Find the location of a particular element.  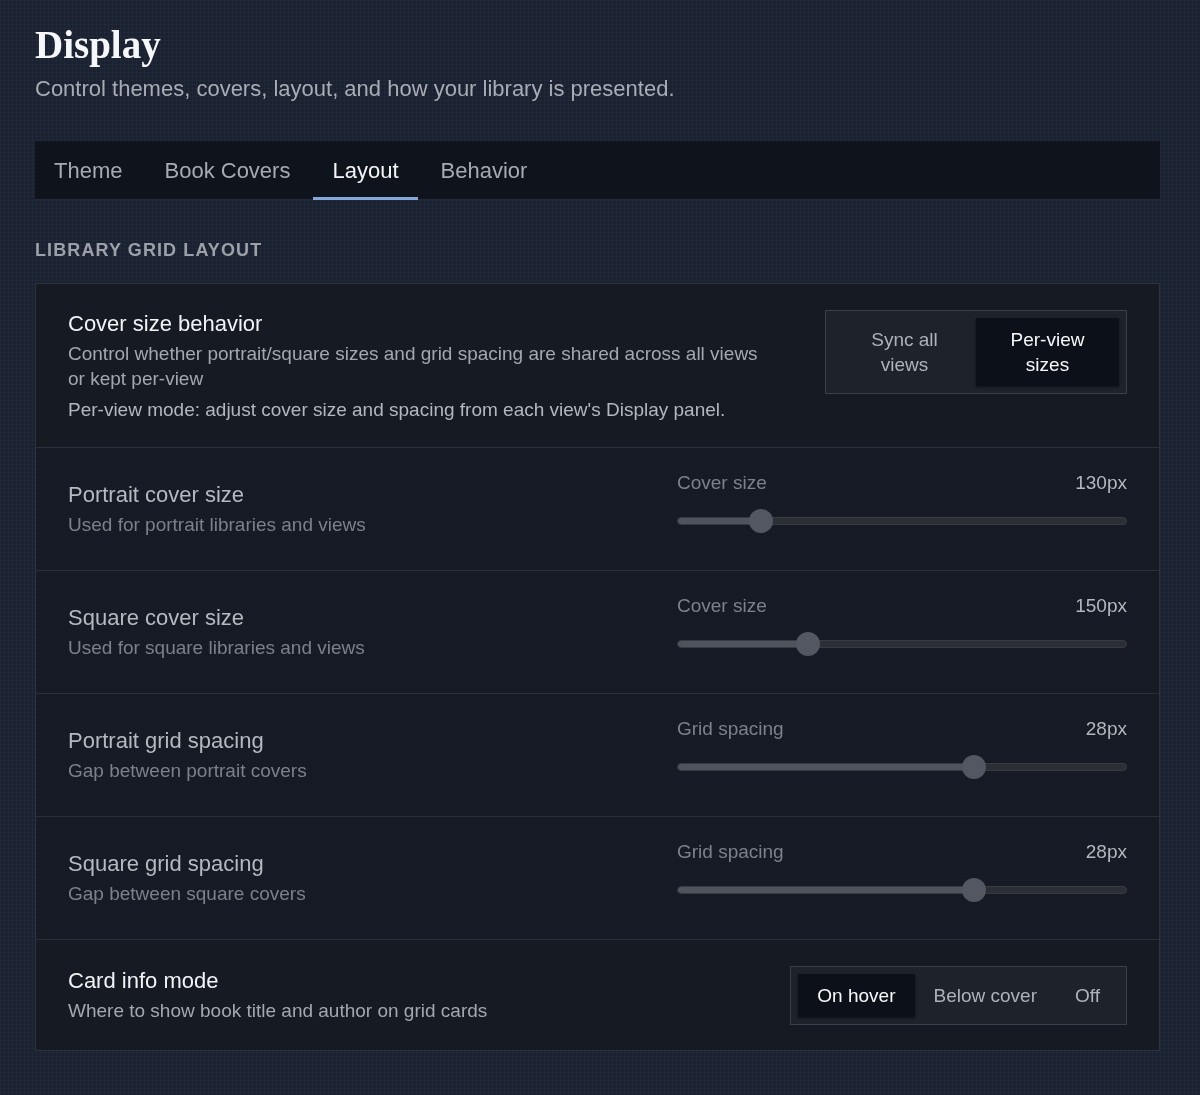

segment-button: Per-view sizes is located at coordinates (1047, 352).